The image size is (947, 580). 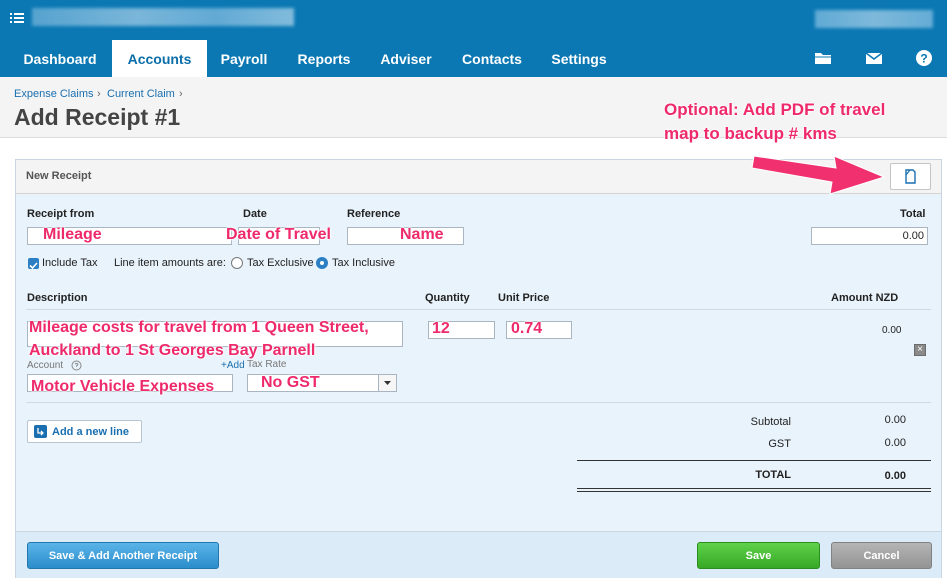 I want to click on total-rule-double, so click(x=754, y=490).